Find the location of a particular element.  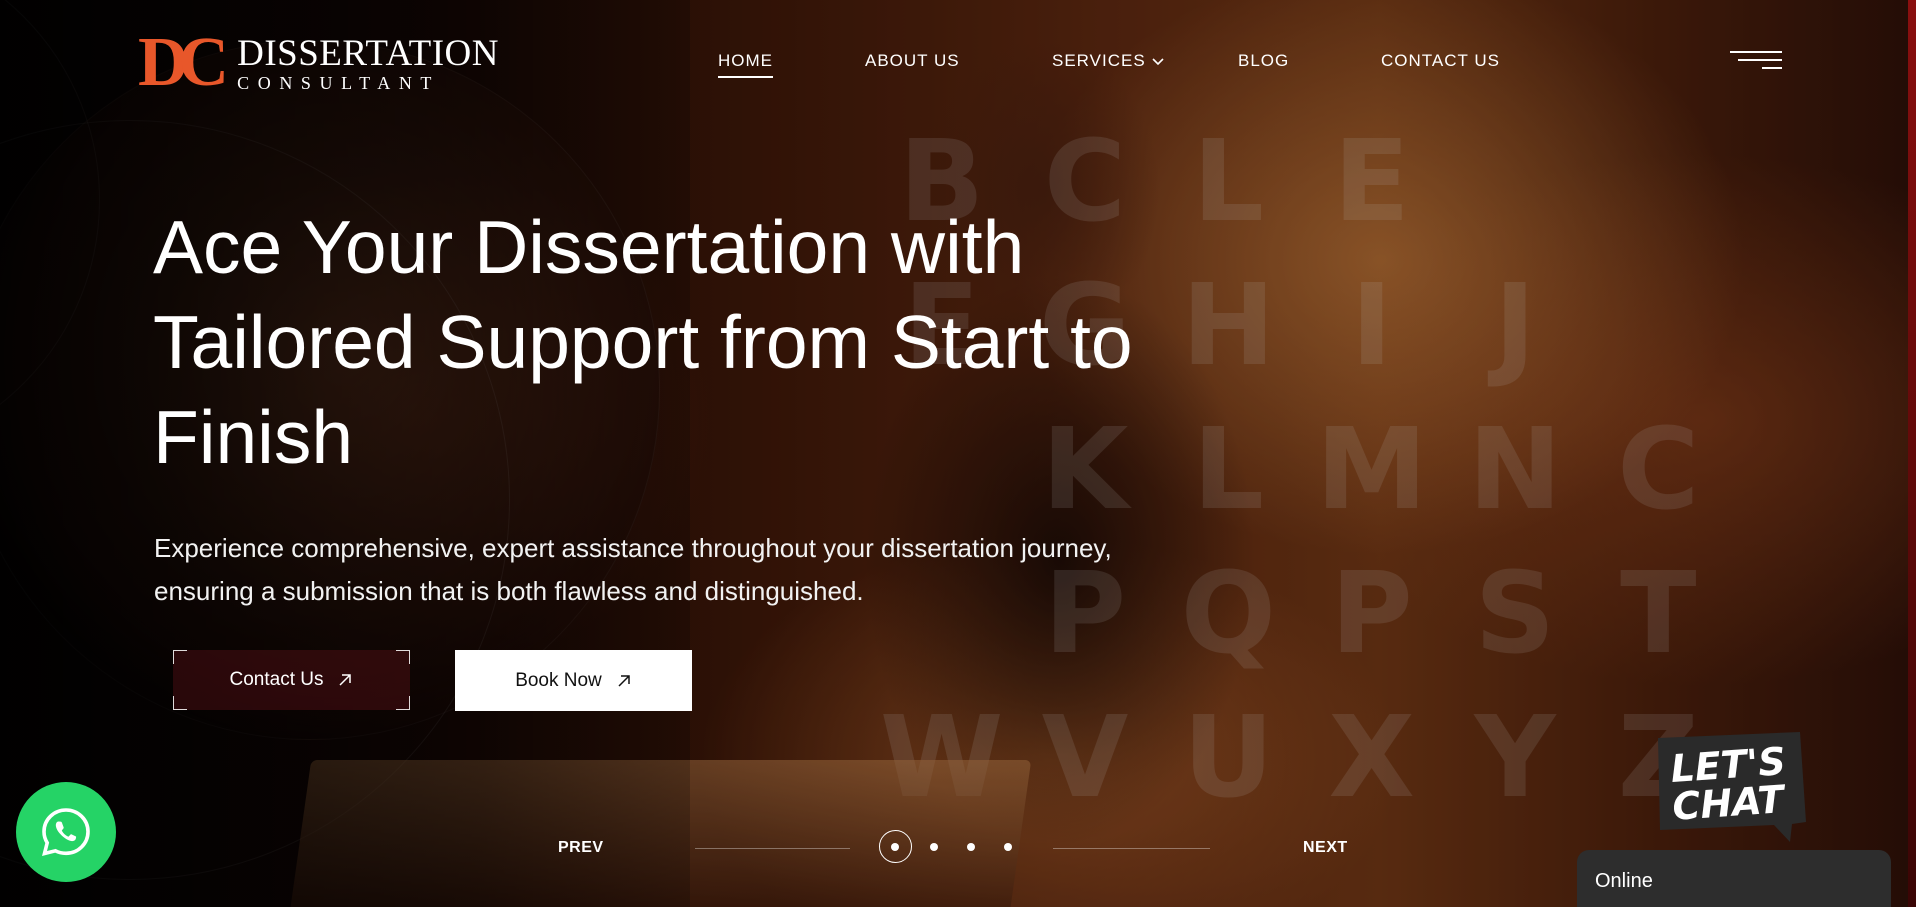

book-now-label: Book Now is located at coordinates (558, 680).